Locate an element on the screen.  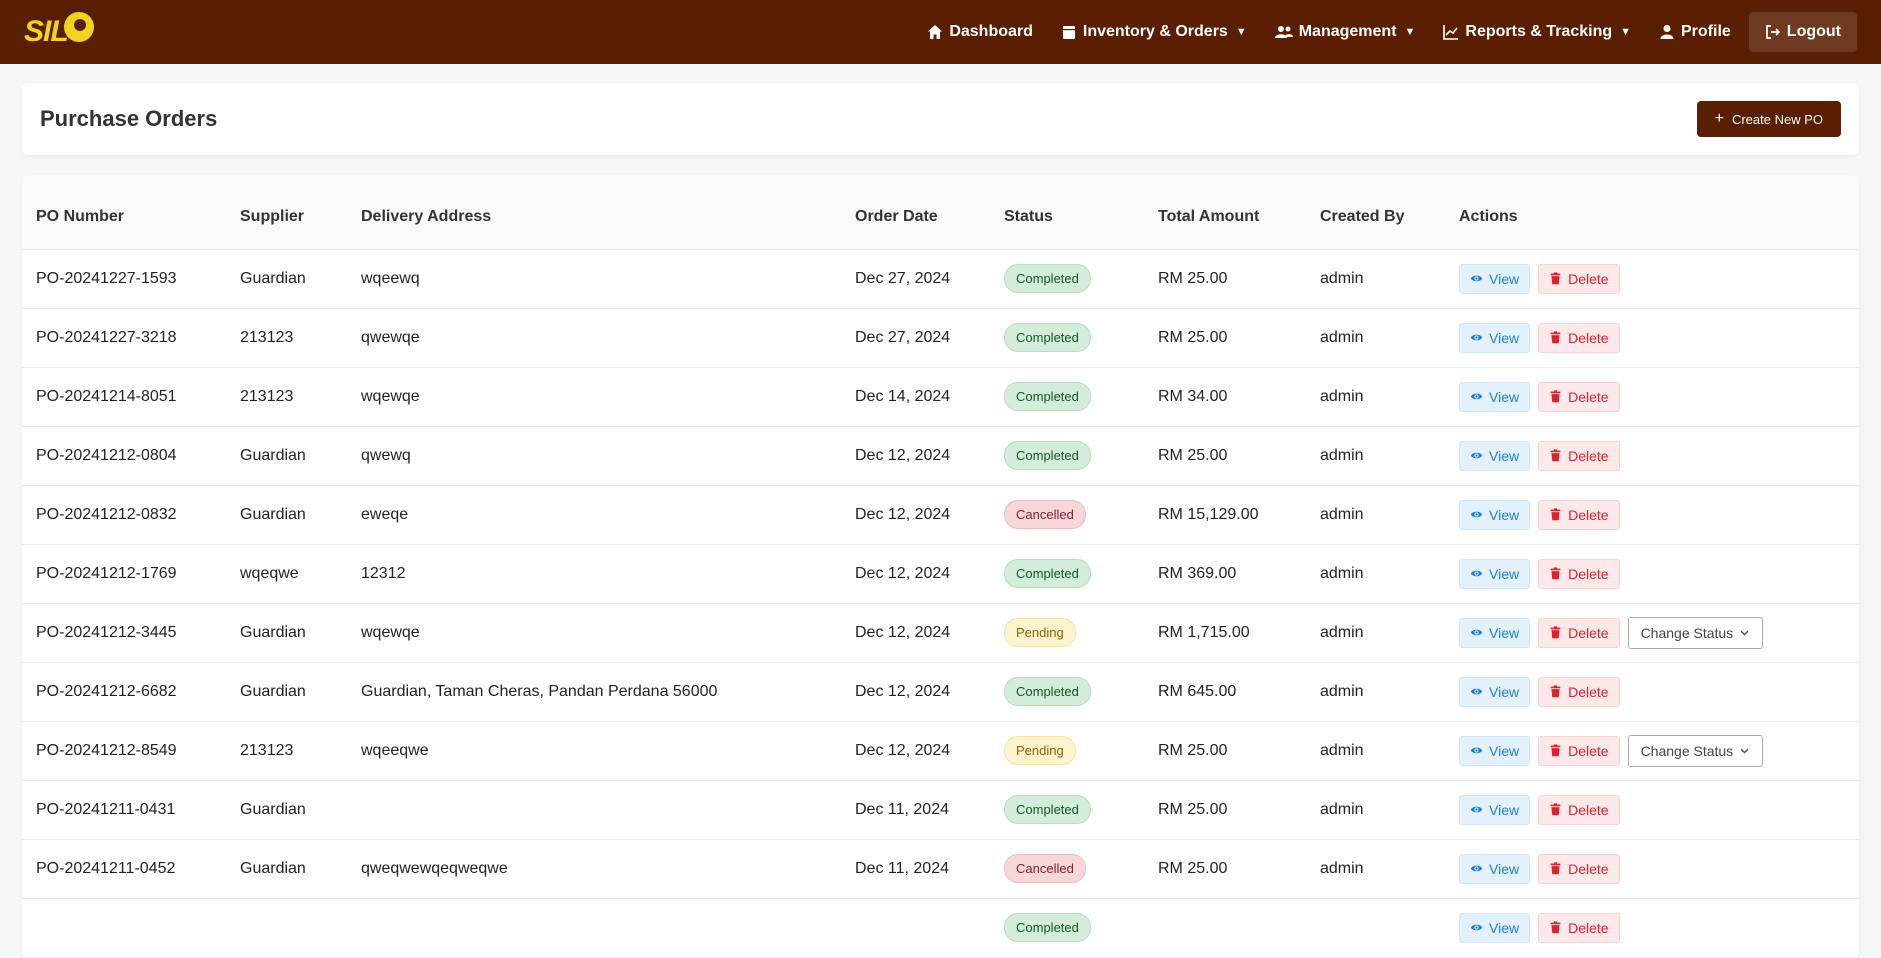
status-badge: Pending is located at coordinates (1040, 632).